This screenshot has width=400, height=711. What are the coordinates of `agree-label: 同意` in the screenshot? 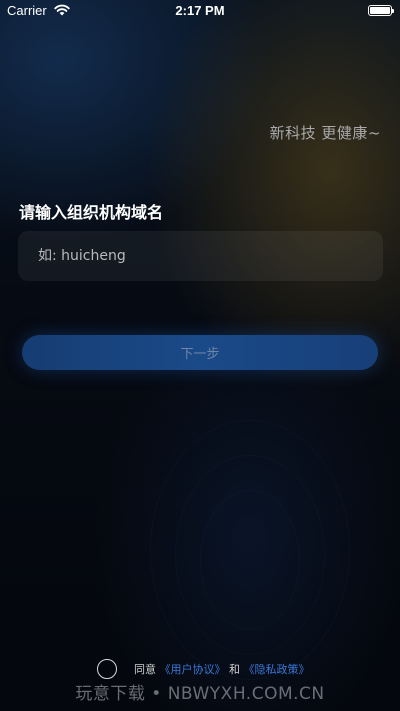 It's located at (145, 669).